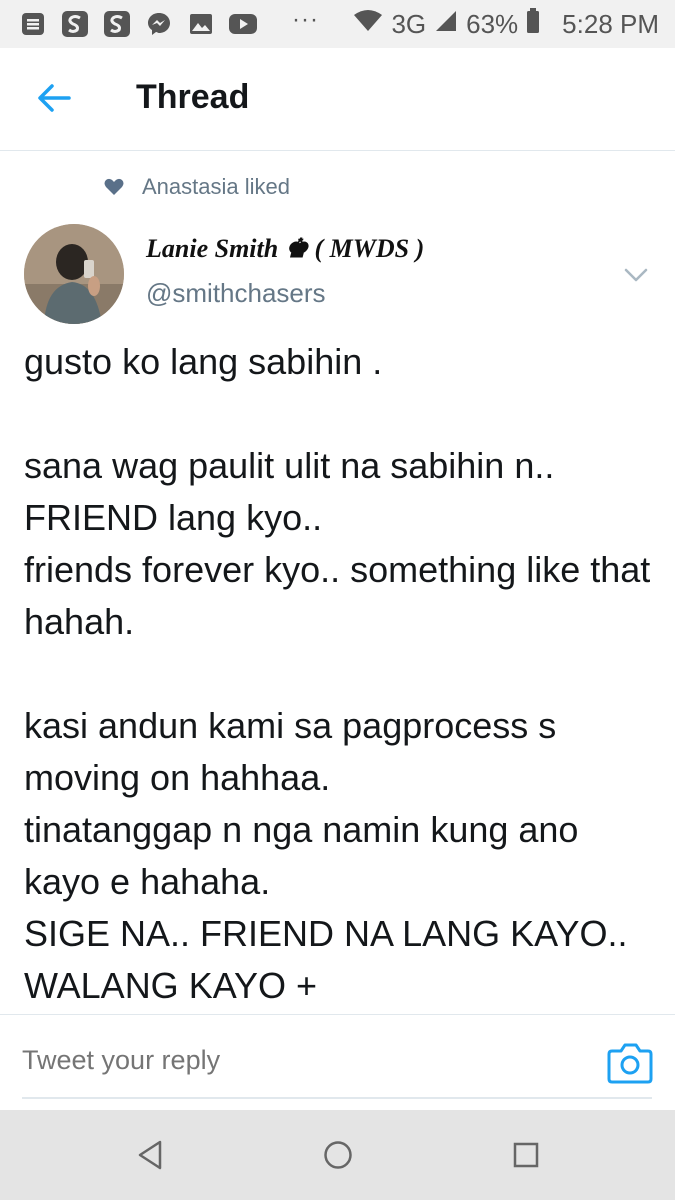 The image size is (675, 1200). I want to click on back-button, so click(54, 98).